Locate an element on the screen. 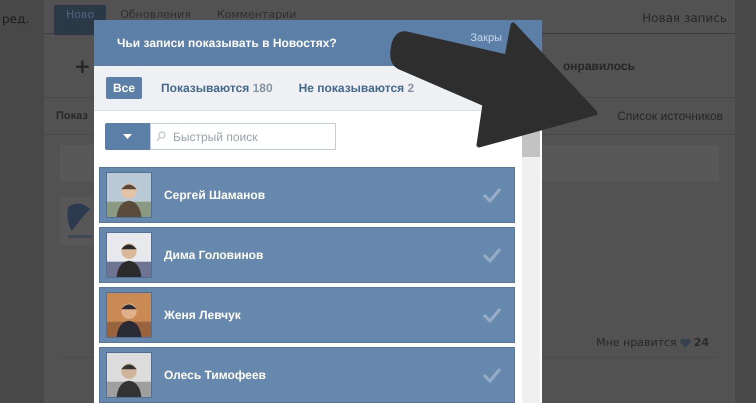 The image size is (756, 403). dropdown-button is located at coordinates (127, 136).